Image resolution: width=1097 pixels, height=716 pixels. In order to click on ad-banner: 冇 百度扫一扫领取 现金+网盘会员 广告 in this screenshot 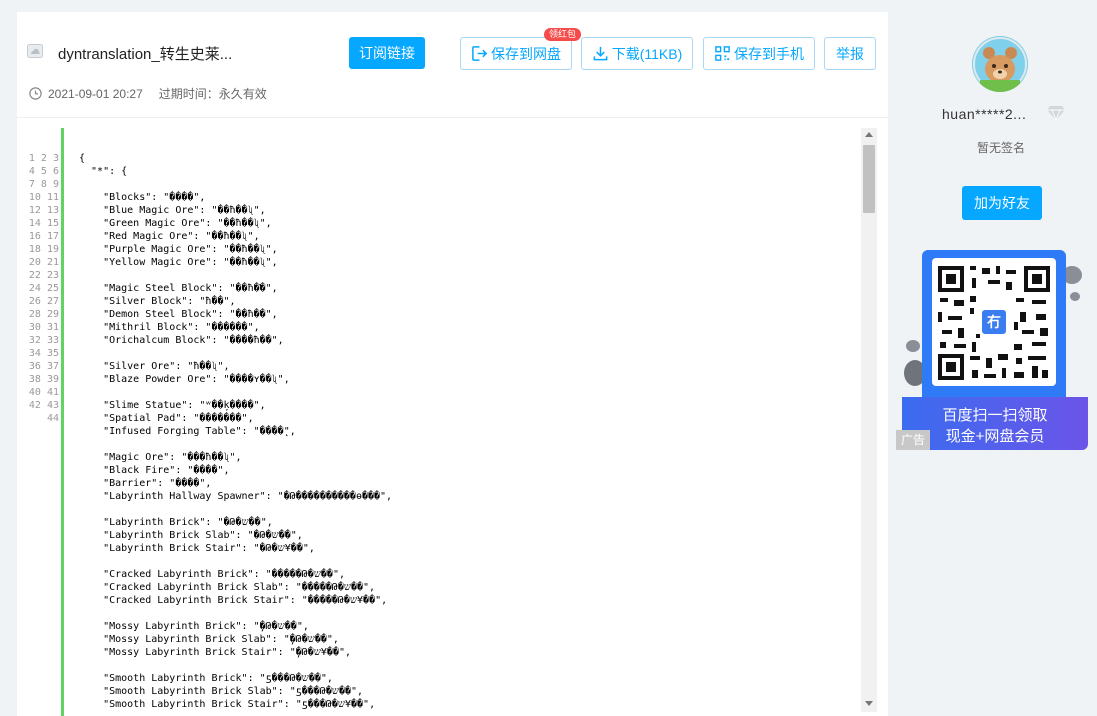, I will do `click(992, 350)`.